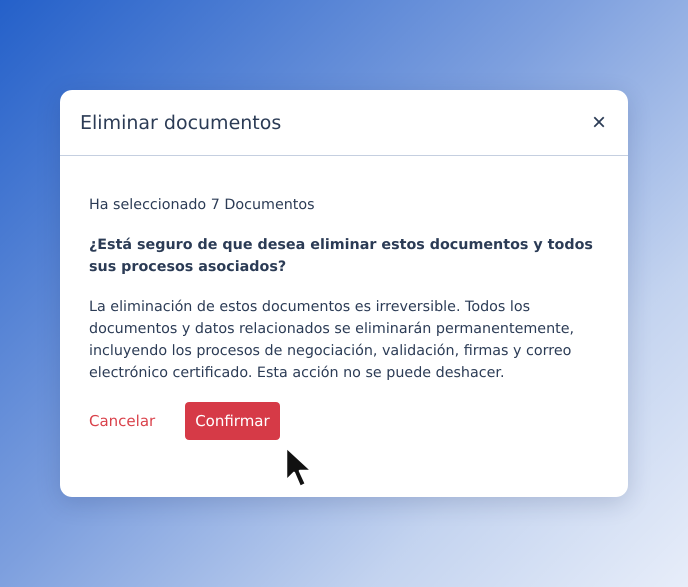 The width and height of the screenshot is (688, 587). What do you see at coordinates (122, 421) in the screenshot?
I see `cancel-button: Cancelar` at bounding box center [122, 421].